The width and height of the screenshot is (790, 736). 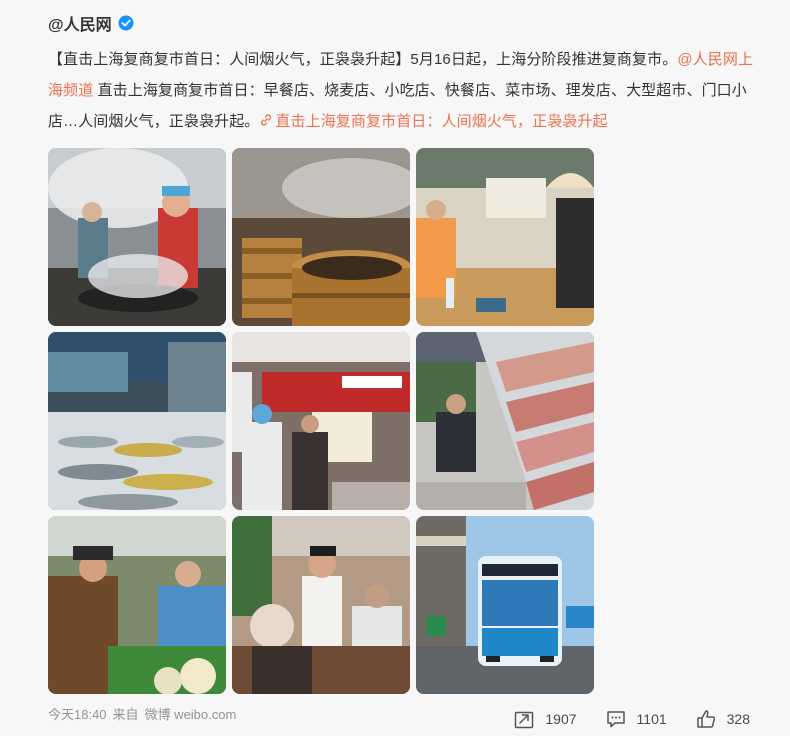 What do you see at coordinates (561, 719) in the screenshot?
I see `repost-count: 1907` at bounding box center [561, 719].